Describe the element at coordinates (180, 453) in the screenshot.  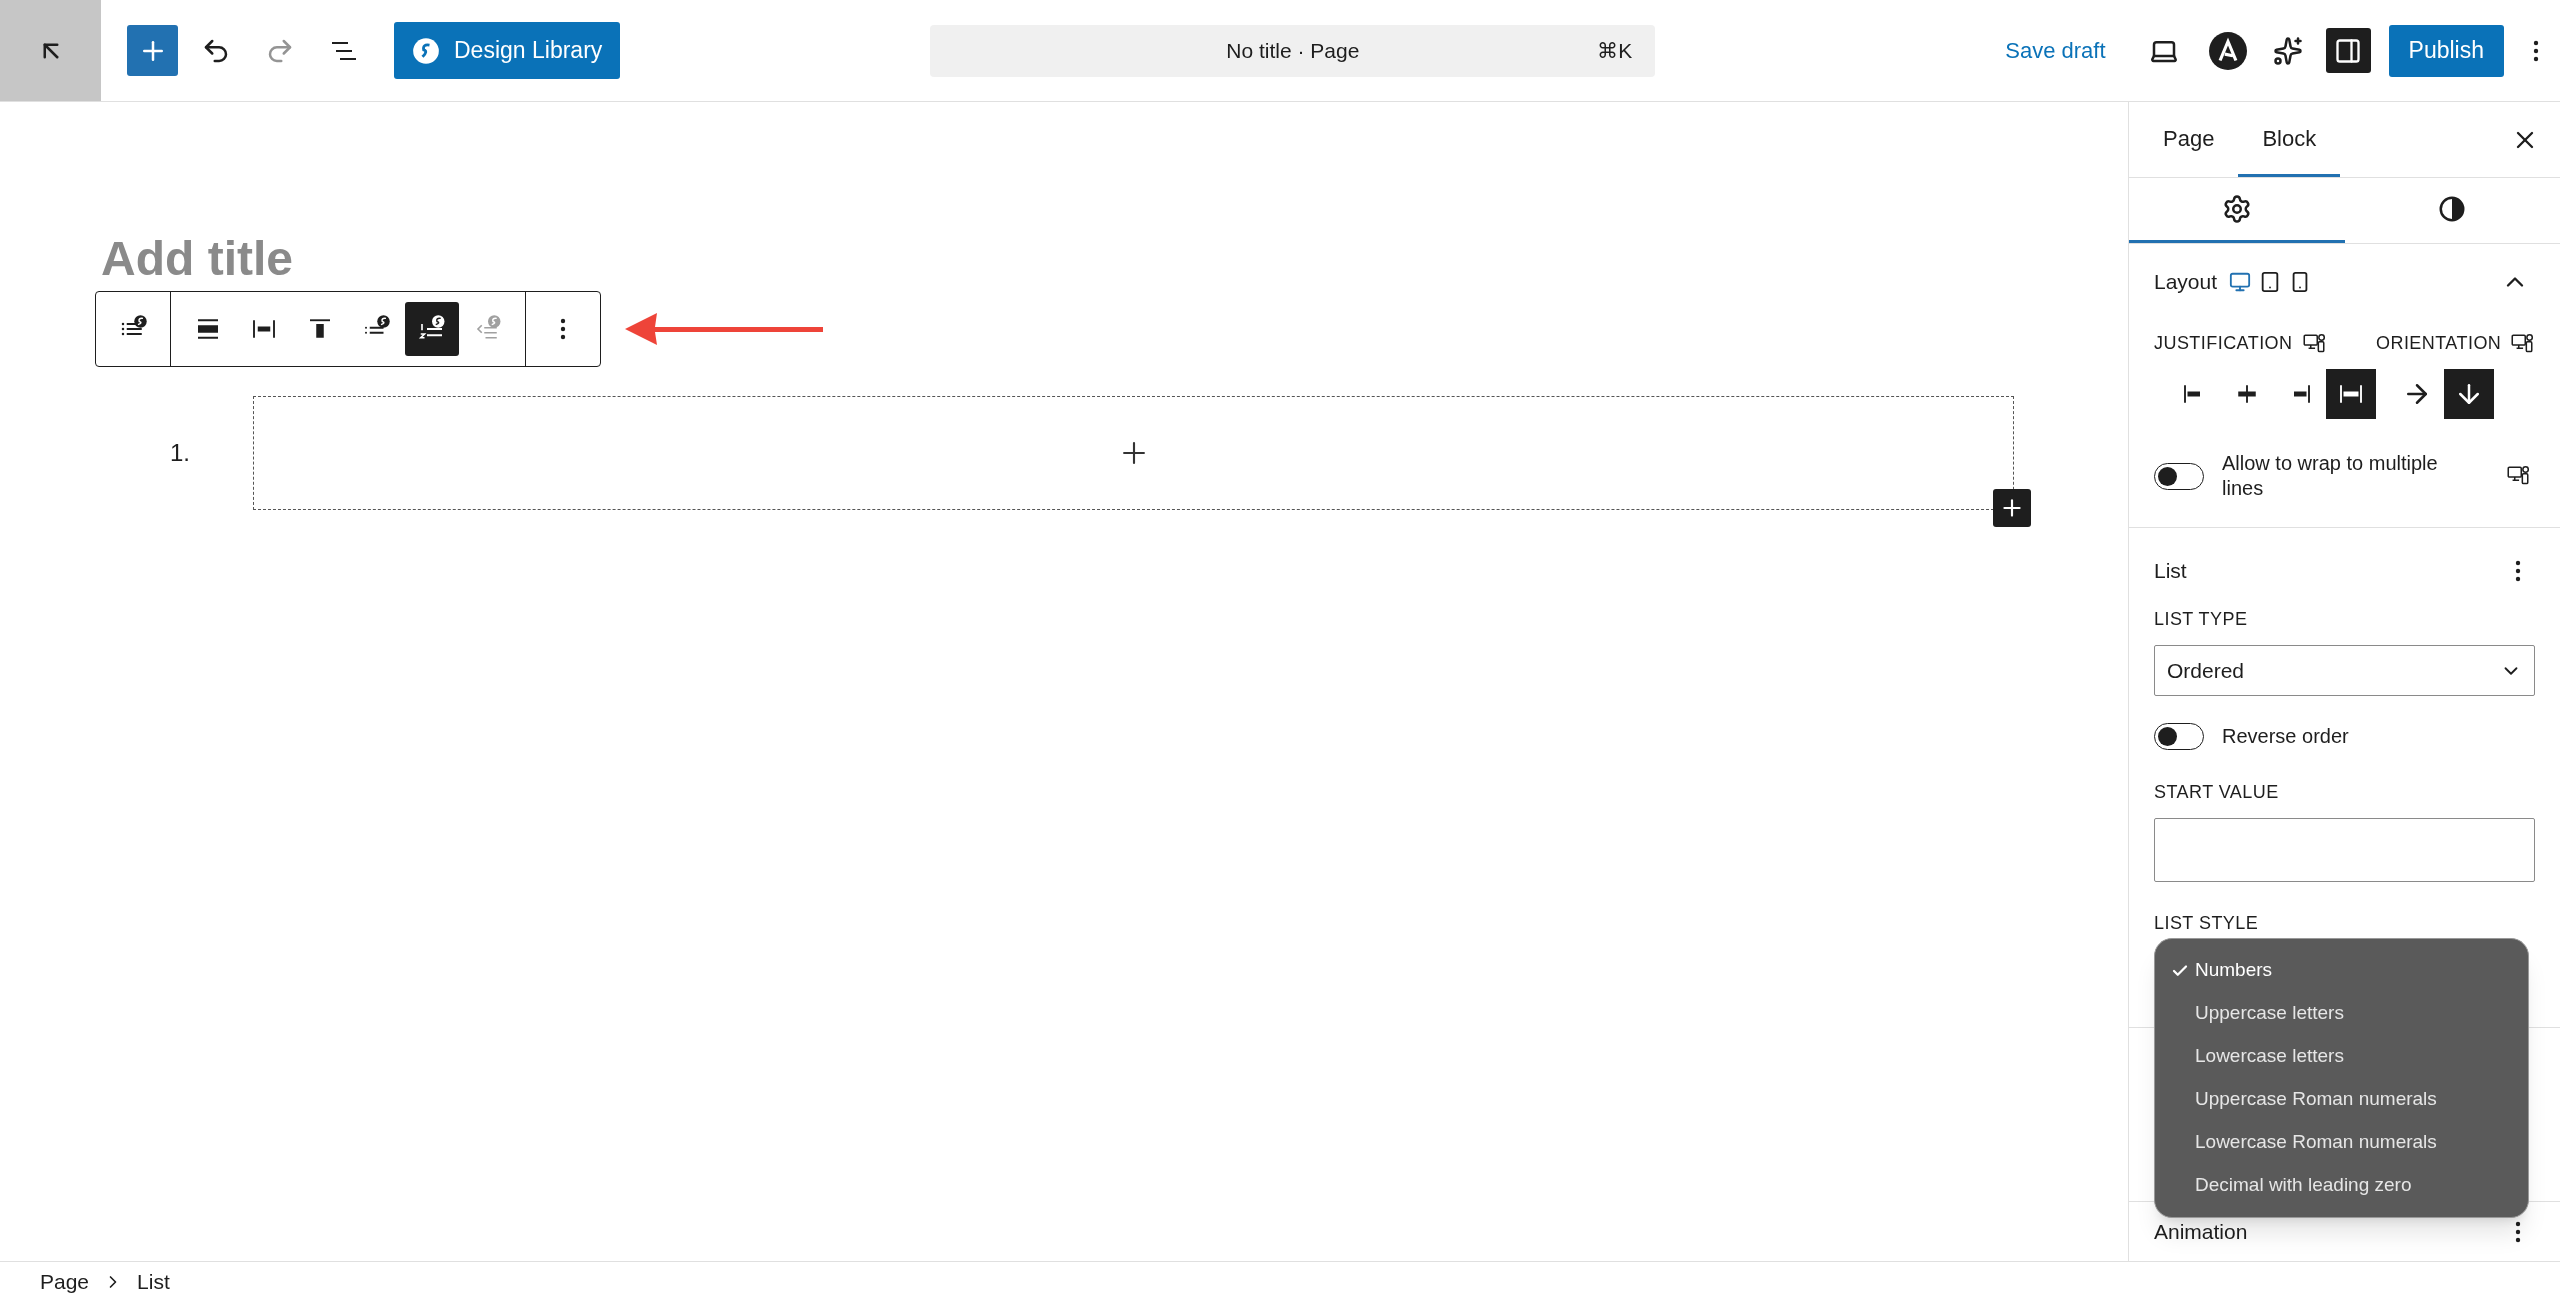
I see `list-marker: 1.` at that location.